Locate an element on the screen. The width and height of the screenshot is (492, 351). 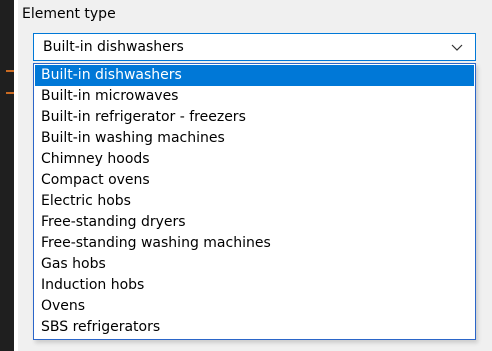
dropdown-option: Electric hobs is located at coordinates (254, 201).